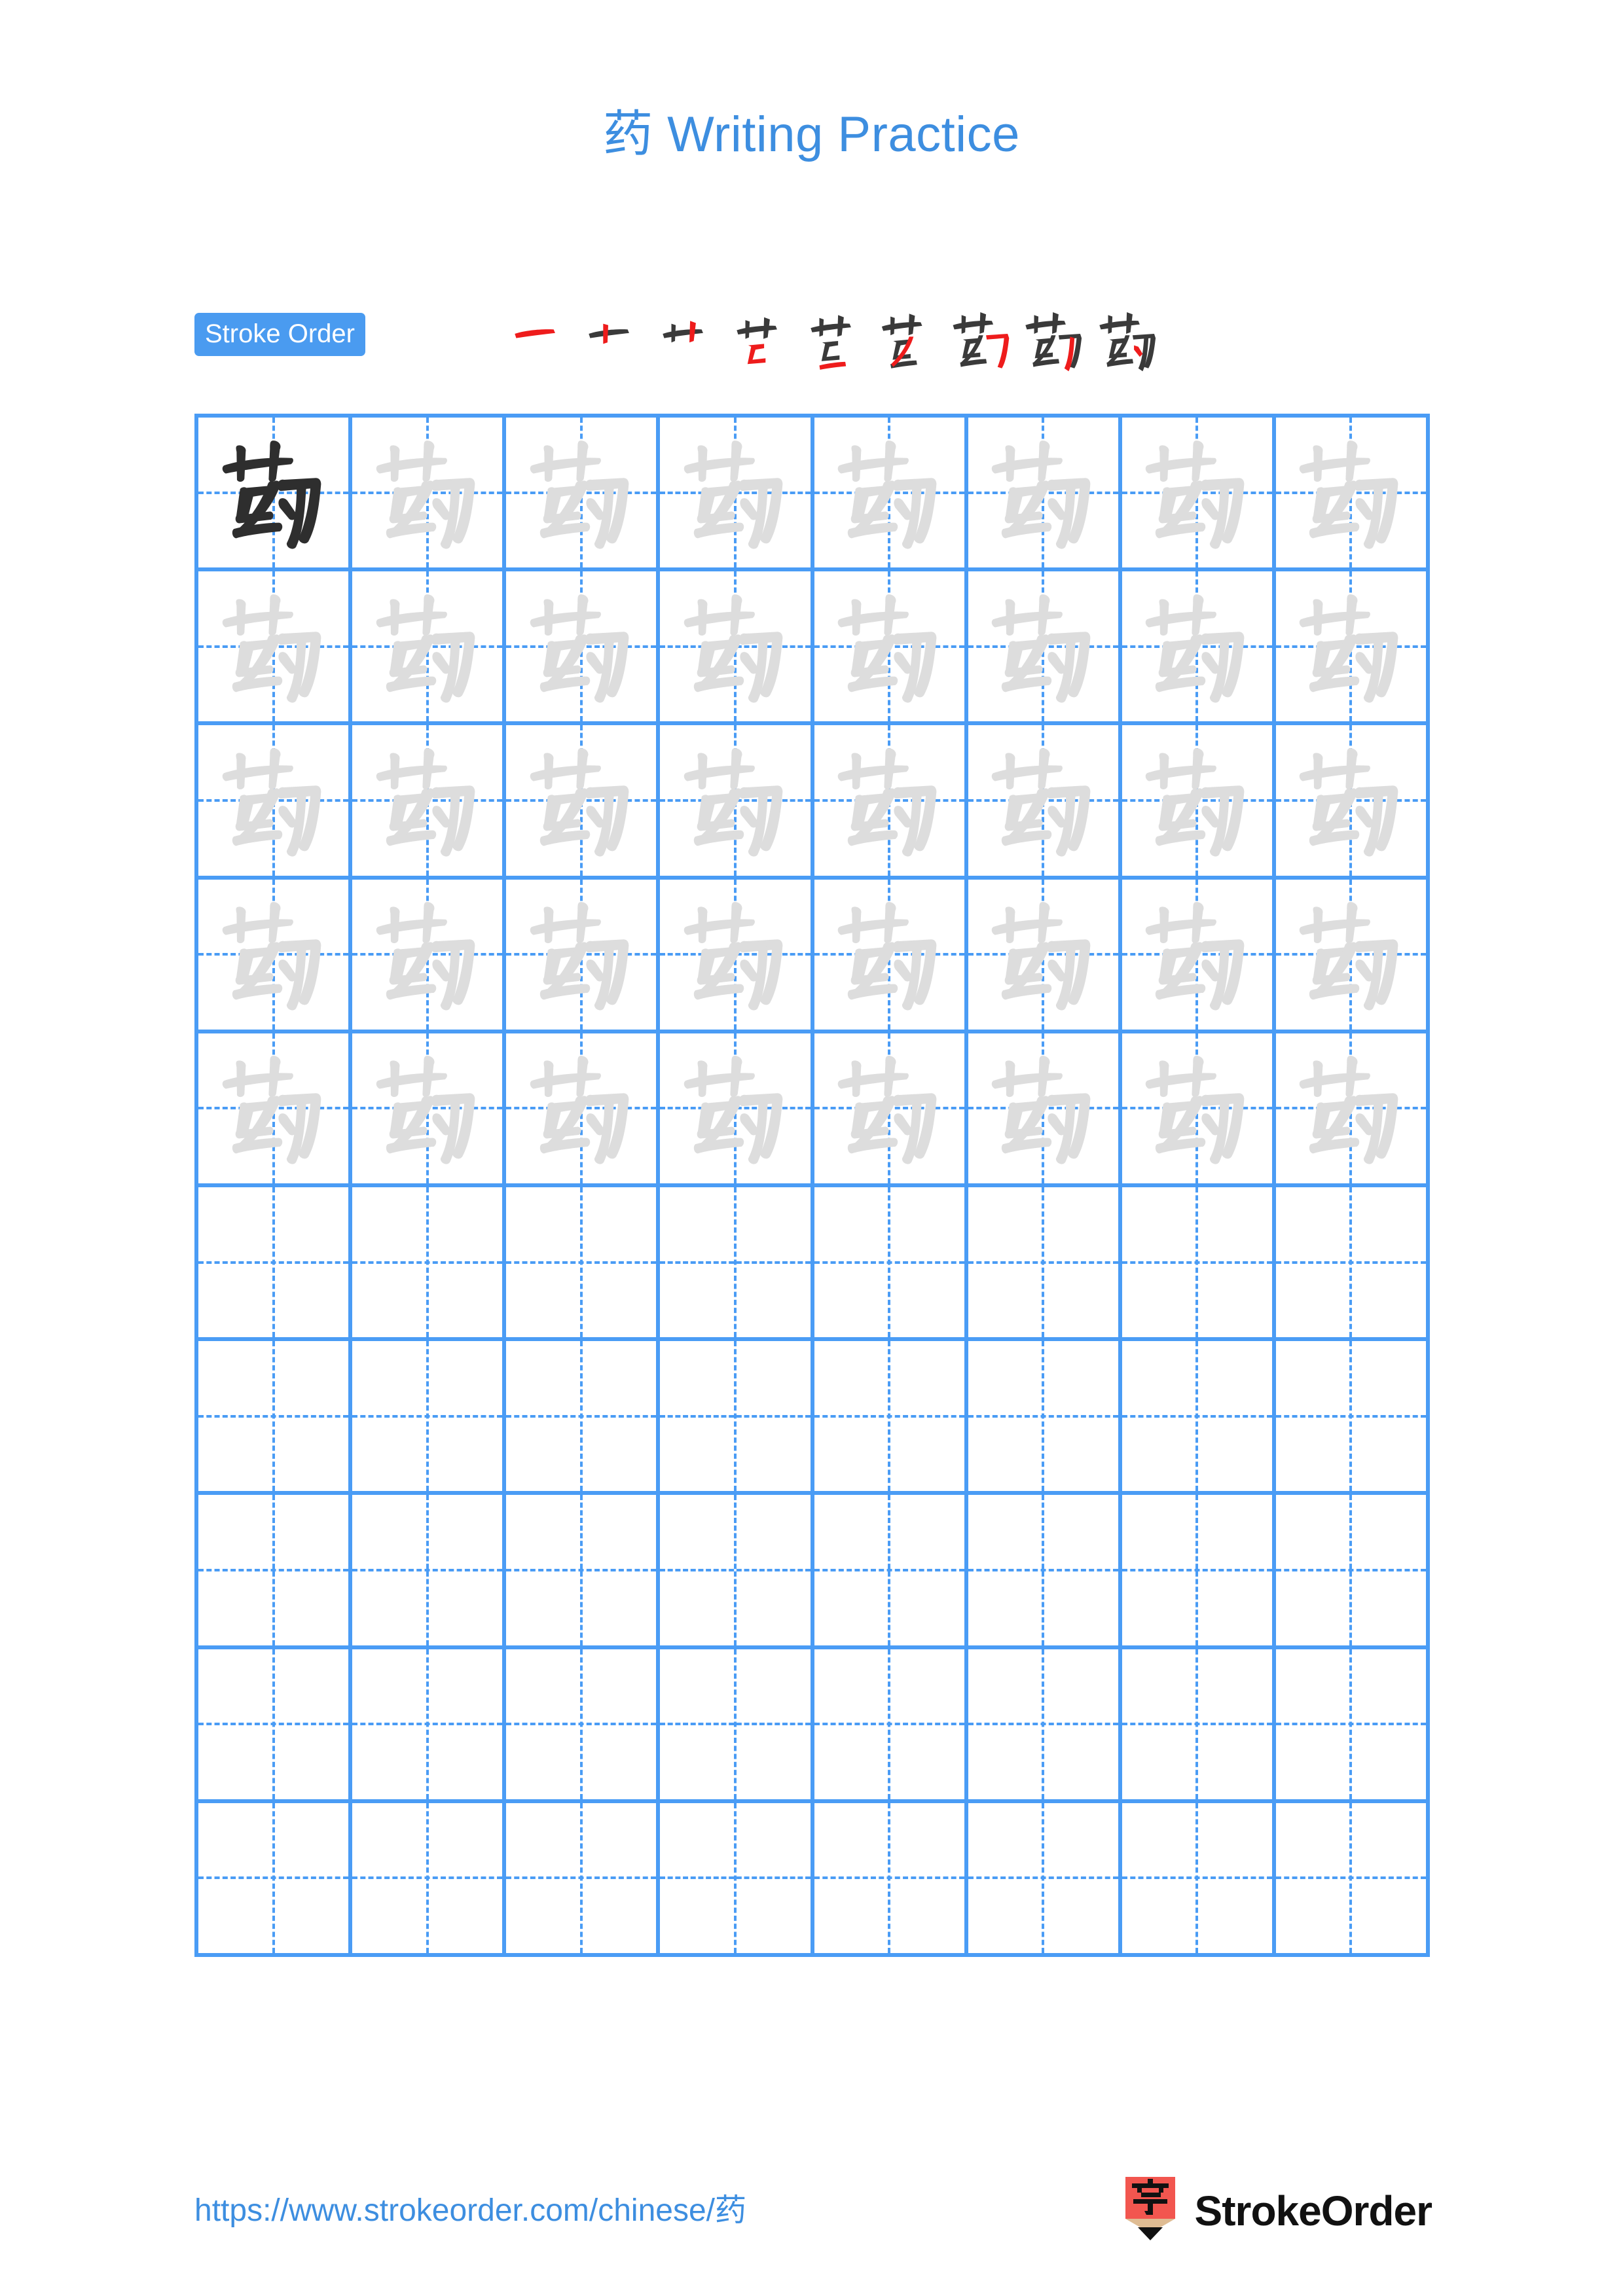  I want to click on practice-cell-r2-c1, so click(275, 648).